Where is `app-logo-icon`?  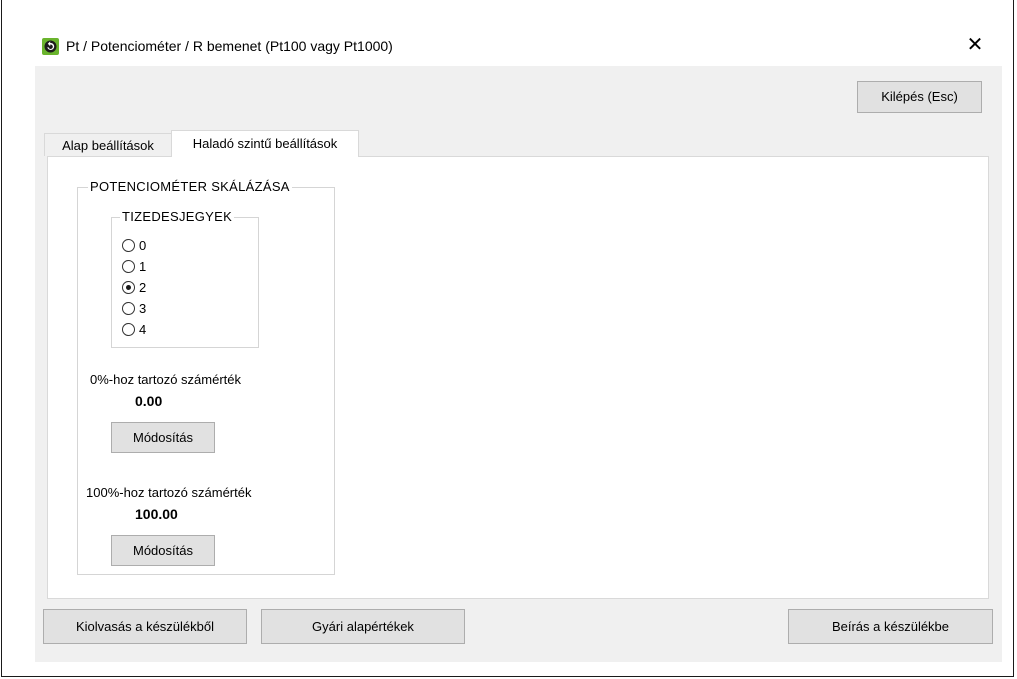
app-logo-icon is located at coordinates (50, 46).